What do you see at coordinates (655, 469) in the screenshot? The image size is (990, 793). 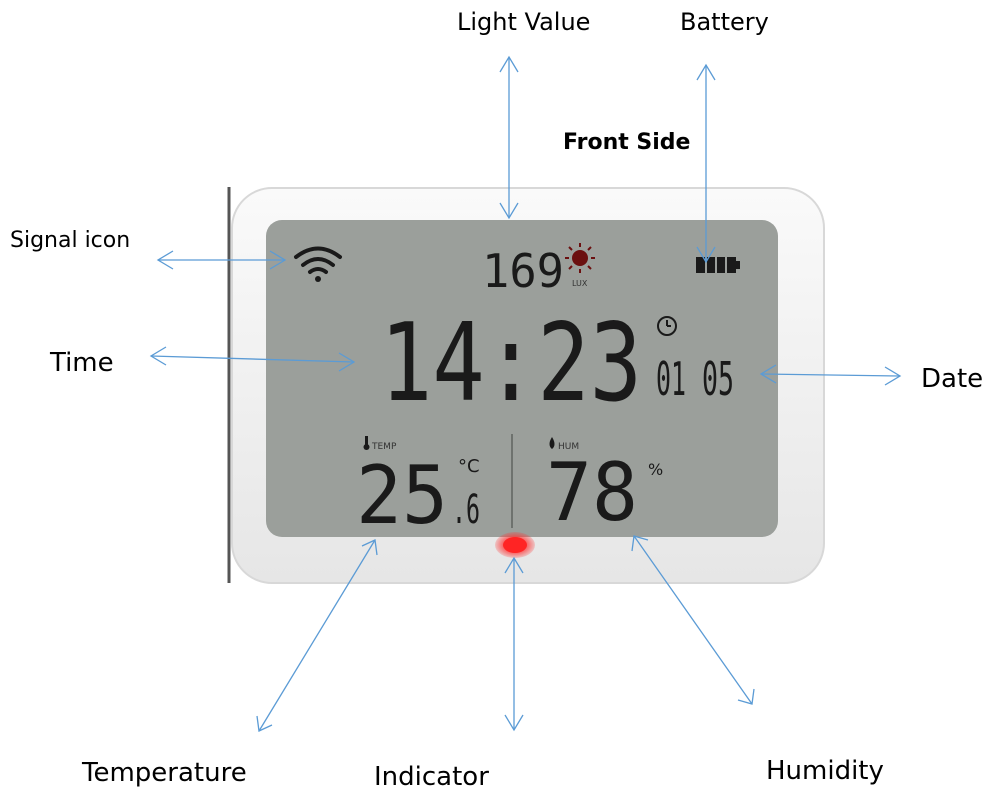 I see `humidity-unit: %` at bounding box center [655, 469].